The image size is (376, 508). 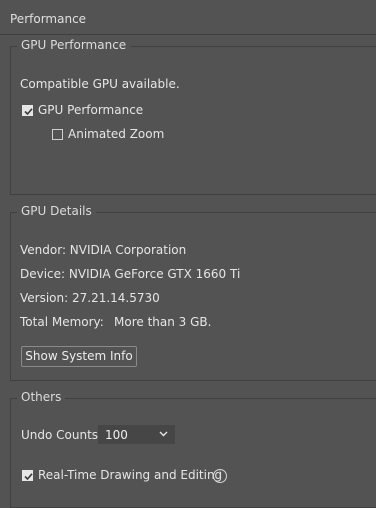 What do you see at coordinates (188, 17) in the screenshot?
I see `panel-header: Performance` at bounding box center [188, 17].